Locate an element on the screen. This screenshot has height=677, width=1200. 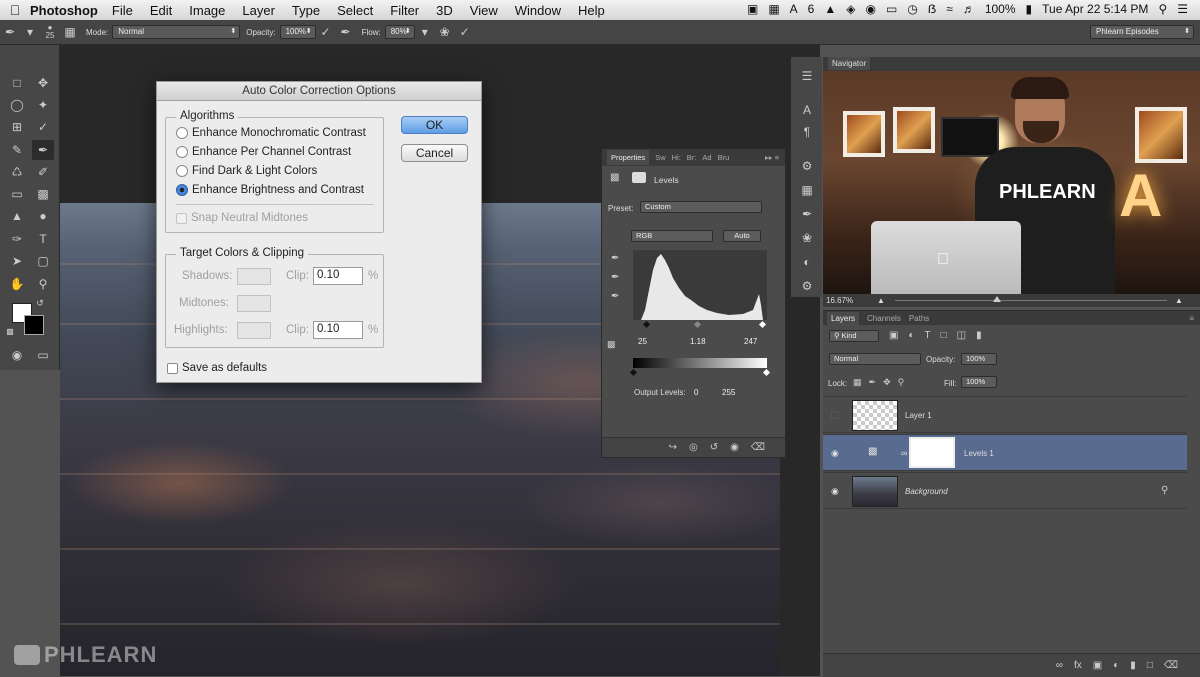
new-layer-icon: □ is located at coordinates (1150, 665).